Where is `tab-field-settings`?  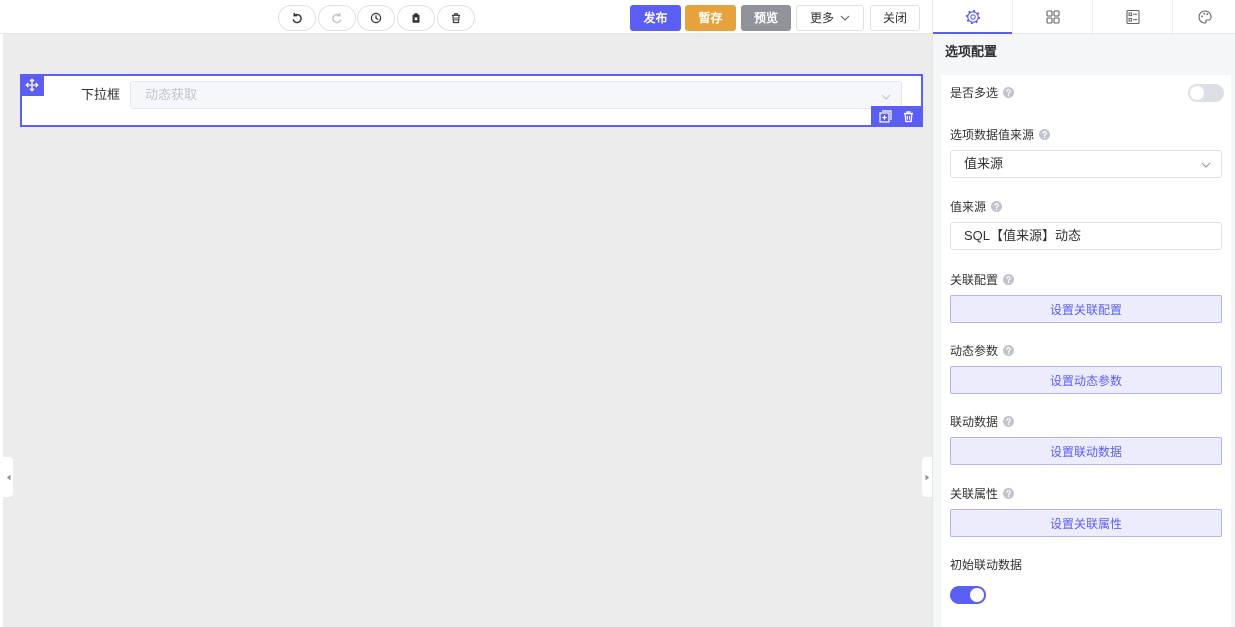
tab-field-settings is located at coordinates (973, 17).